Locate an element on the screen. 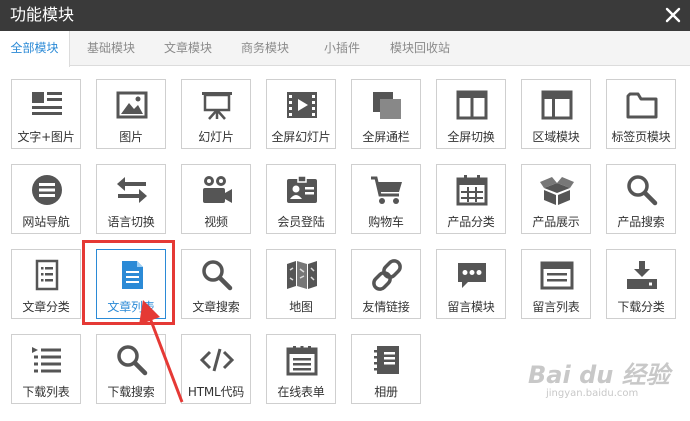  module-tile-article-search: 文章搜索 is located at coordinates (216, 284).